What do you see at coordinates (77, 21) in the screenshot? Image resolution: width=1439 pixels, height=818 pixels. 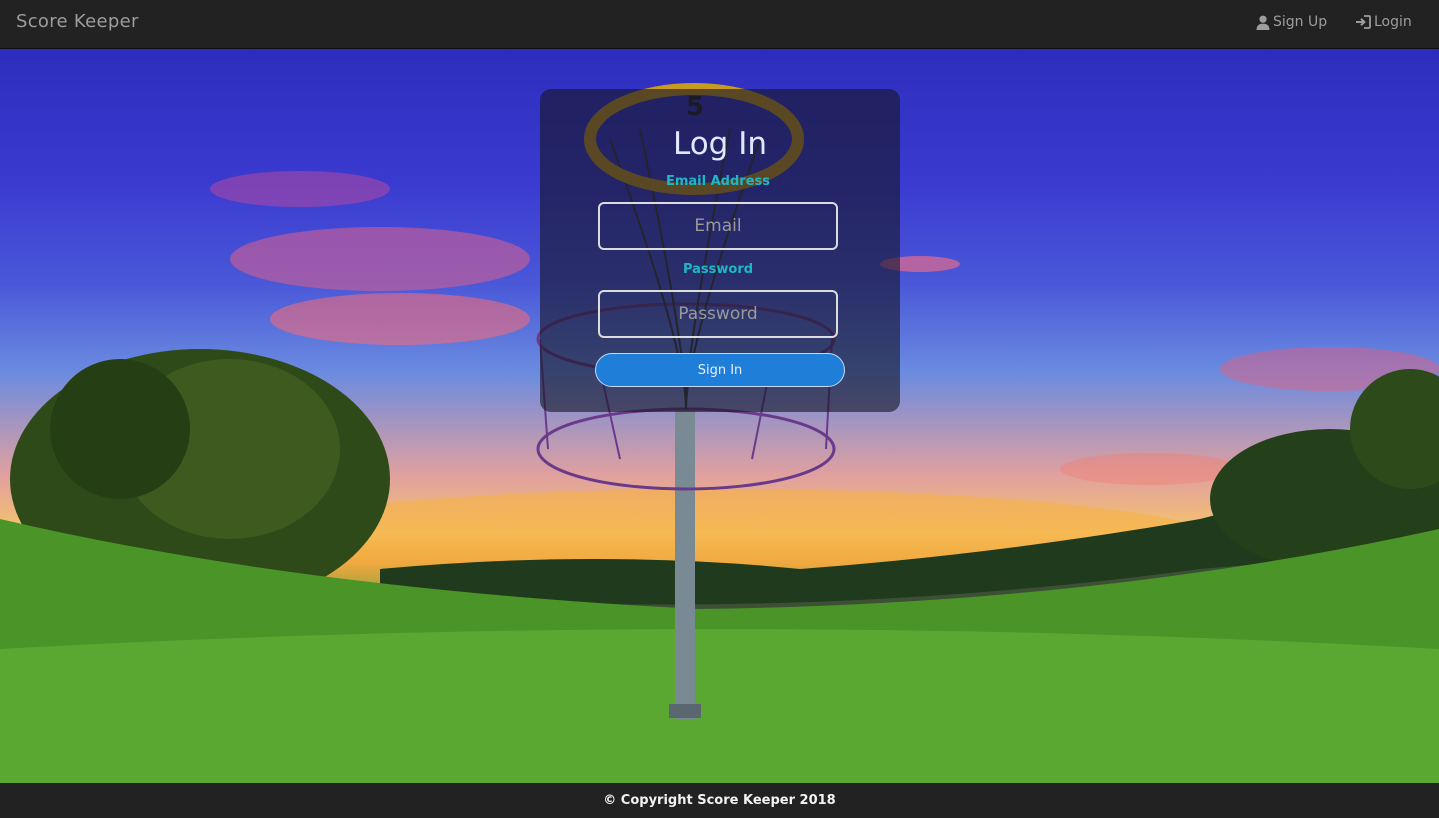 I see `brand-link: Score Keeper` at bounding box center [77, 21].